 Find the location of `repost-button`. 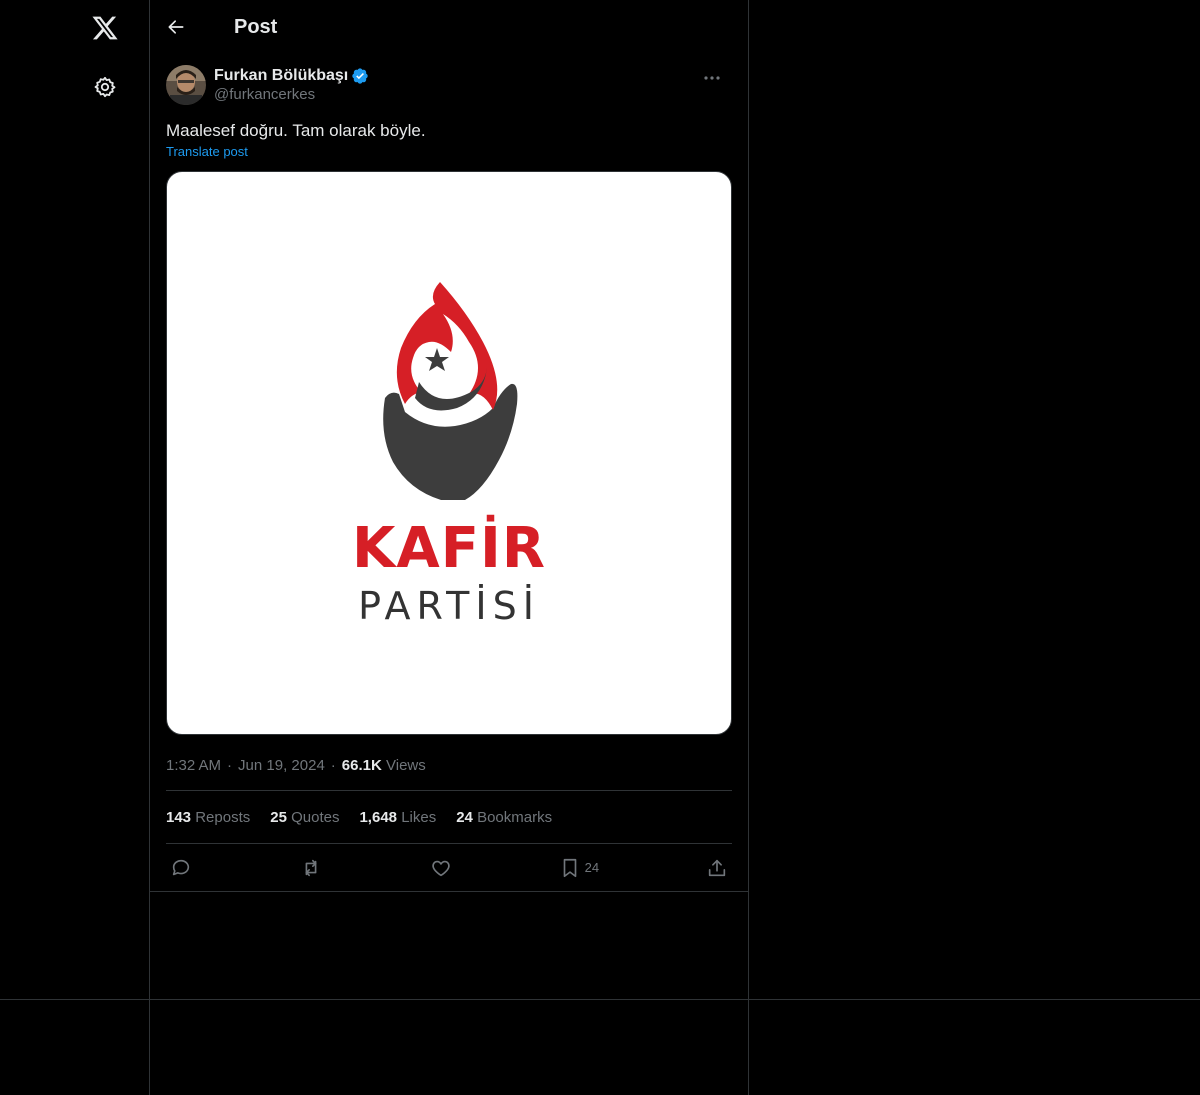

repost-button is located at coordinates (311, 868).